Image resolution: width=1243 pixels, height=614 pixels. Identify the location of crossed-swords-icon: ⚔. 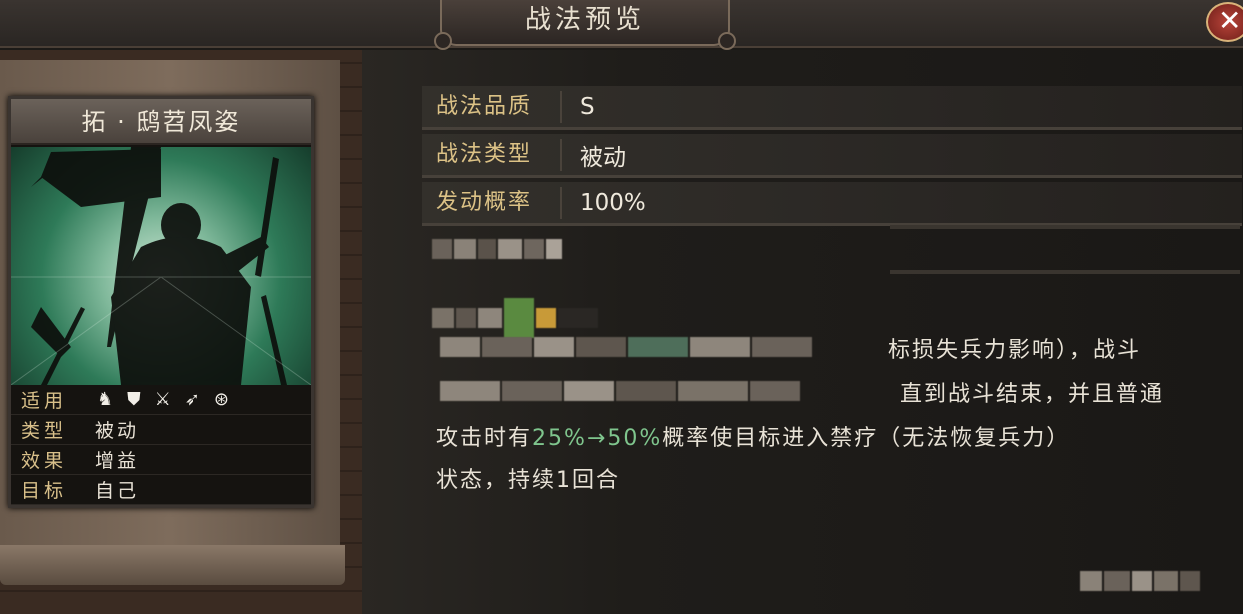
(162, 399).